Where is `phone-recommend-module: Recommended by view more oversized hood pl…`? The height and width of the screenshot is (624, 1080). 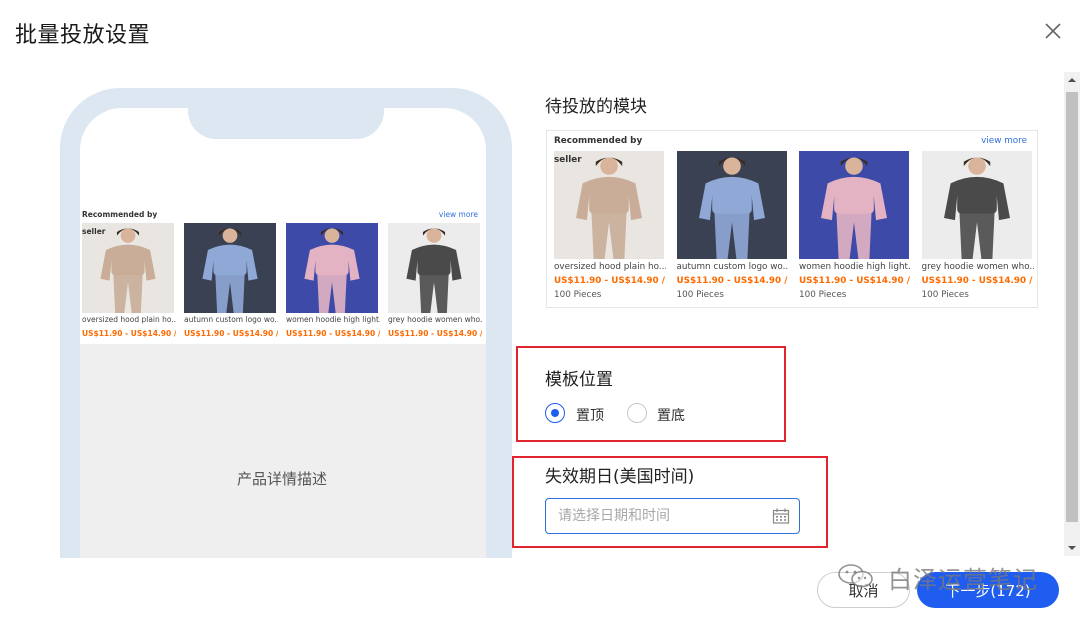 phone-recommend-module: Recommended by view more oversized hood pl… is located at coordinates (283, 271).